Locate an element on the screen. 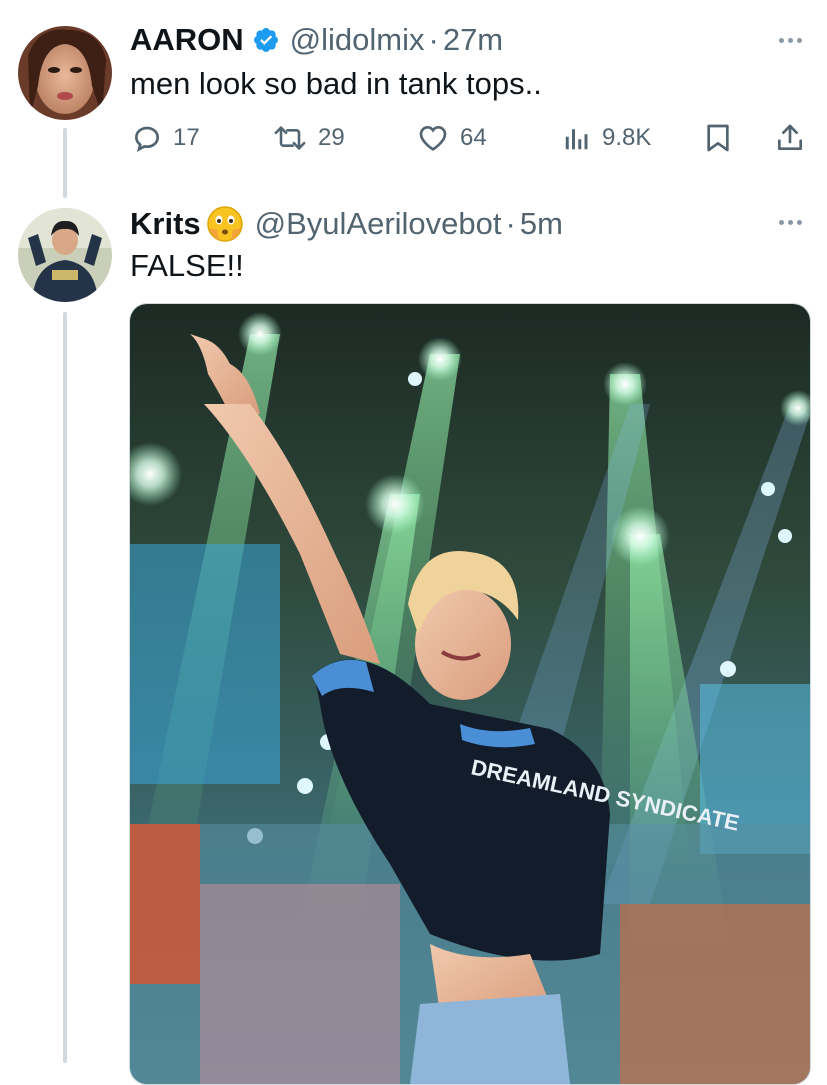  share-icon is located at coordinates (790, 138).